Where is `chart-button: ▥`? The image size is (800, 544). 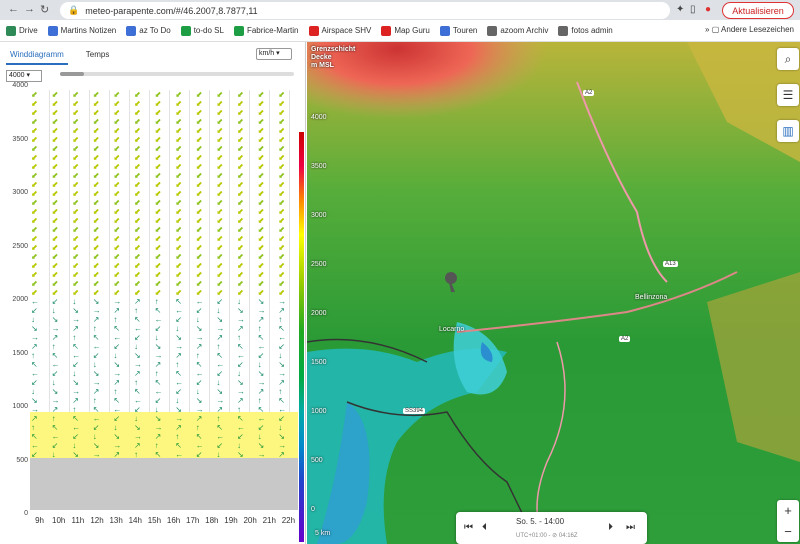
chart-button: ▥ is located at coordinates (788, 131).